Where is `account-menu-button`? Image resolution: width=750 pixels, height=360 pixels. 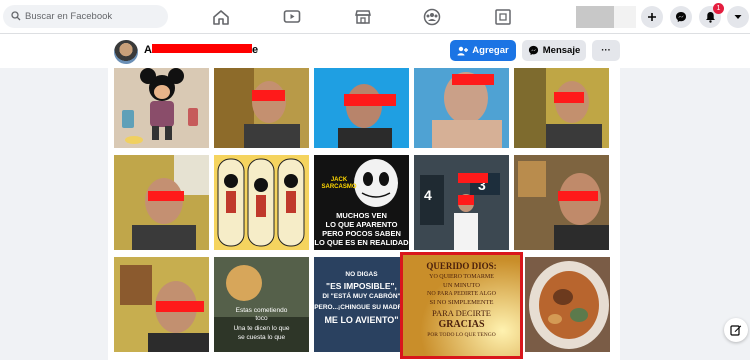 account-menu-button is located at coordinates (738, 17).